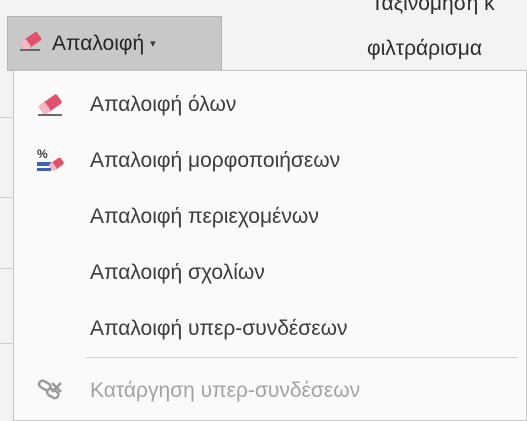 Image resolution: width=527 pixels, height=421 pixels. Describe the element at coordinates (163, 104) in the screenshot. I see `menu-item-label: Απαλοιφή όλων` at that location.